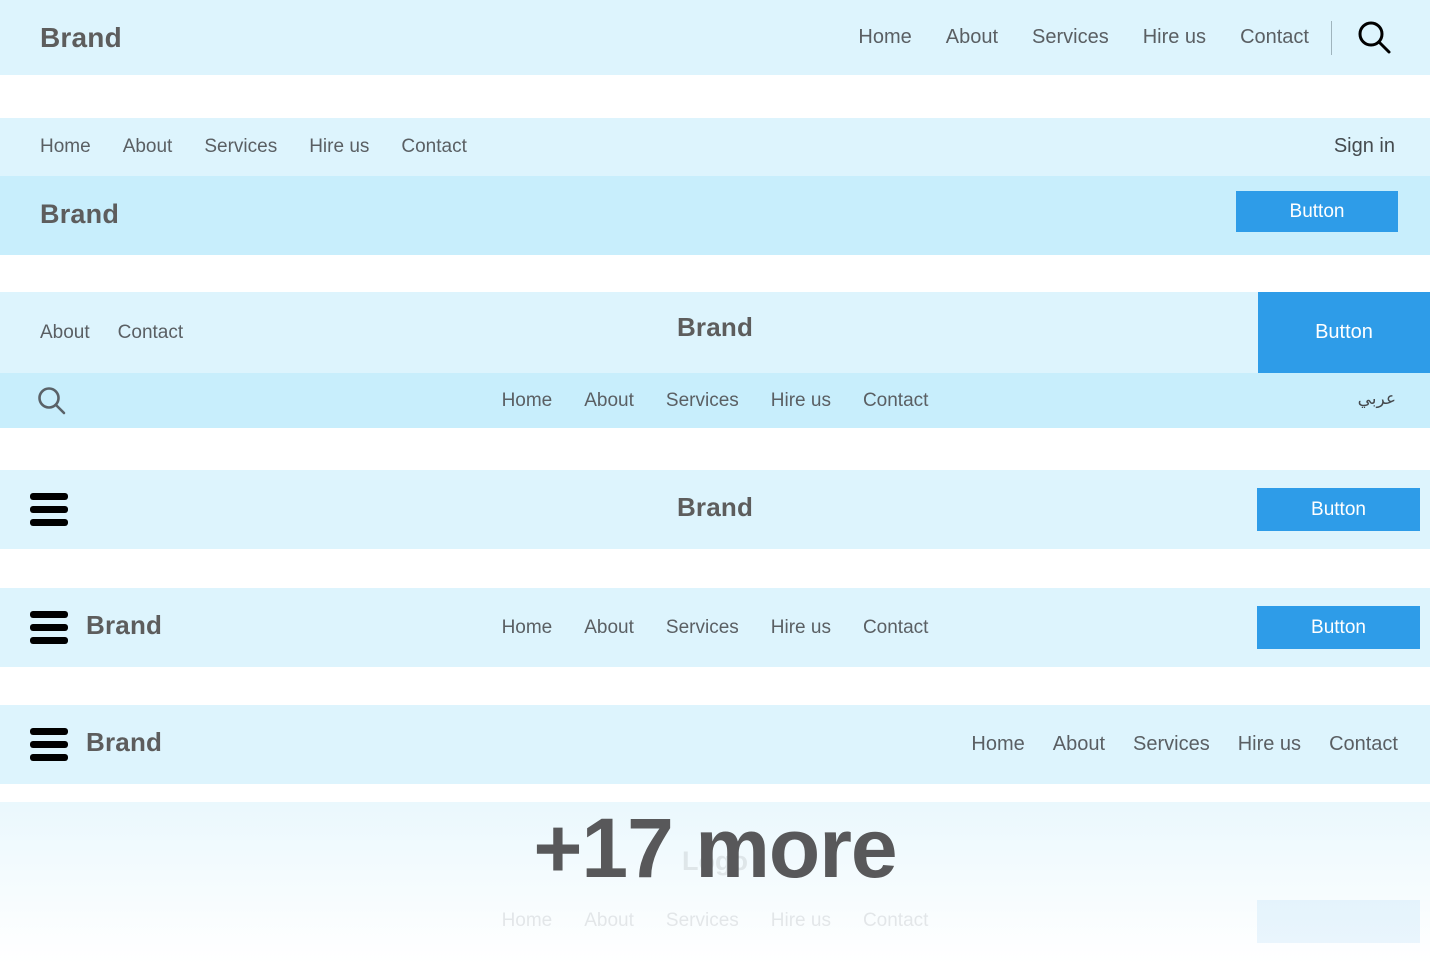 Image resolution: width=1430 pixels, height=964 pixels. Describe the element at coordinates (49, 744) in the screenshot. I see `hamburger-icon` at that location.